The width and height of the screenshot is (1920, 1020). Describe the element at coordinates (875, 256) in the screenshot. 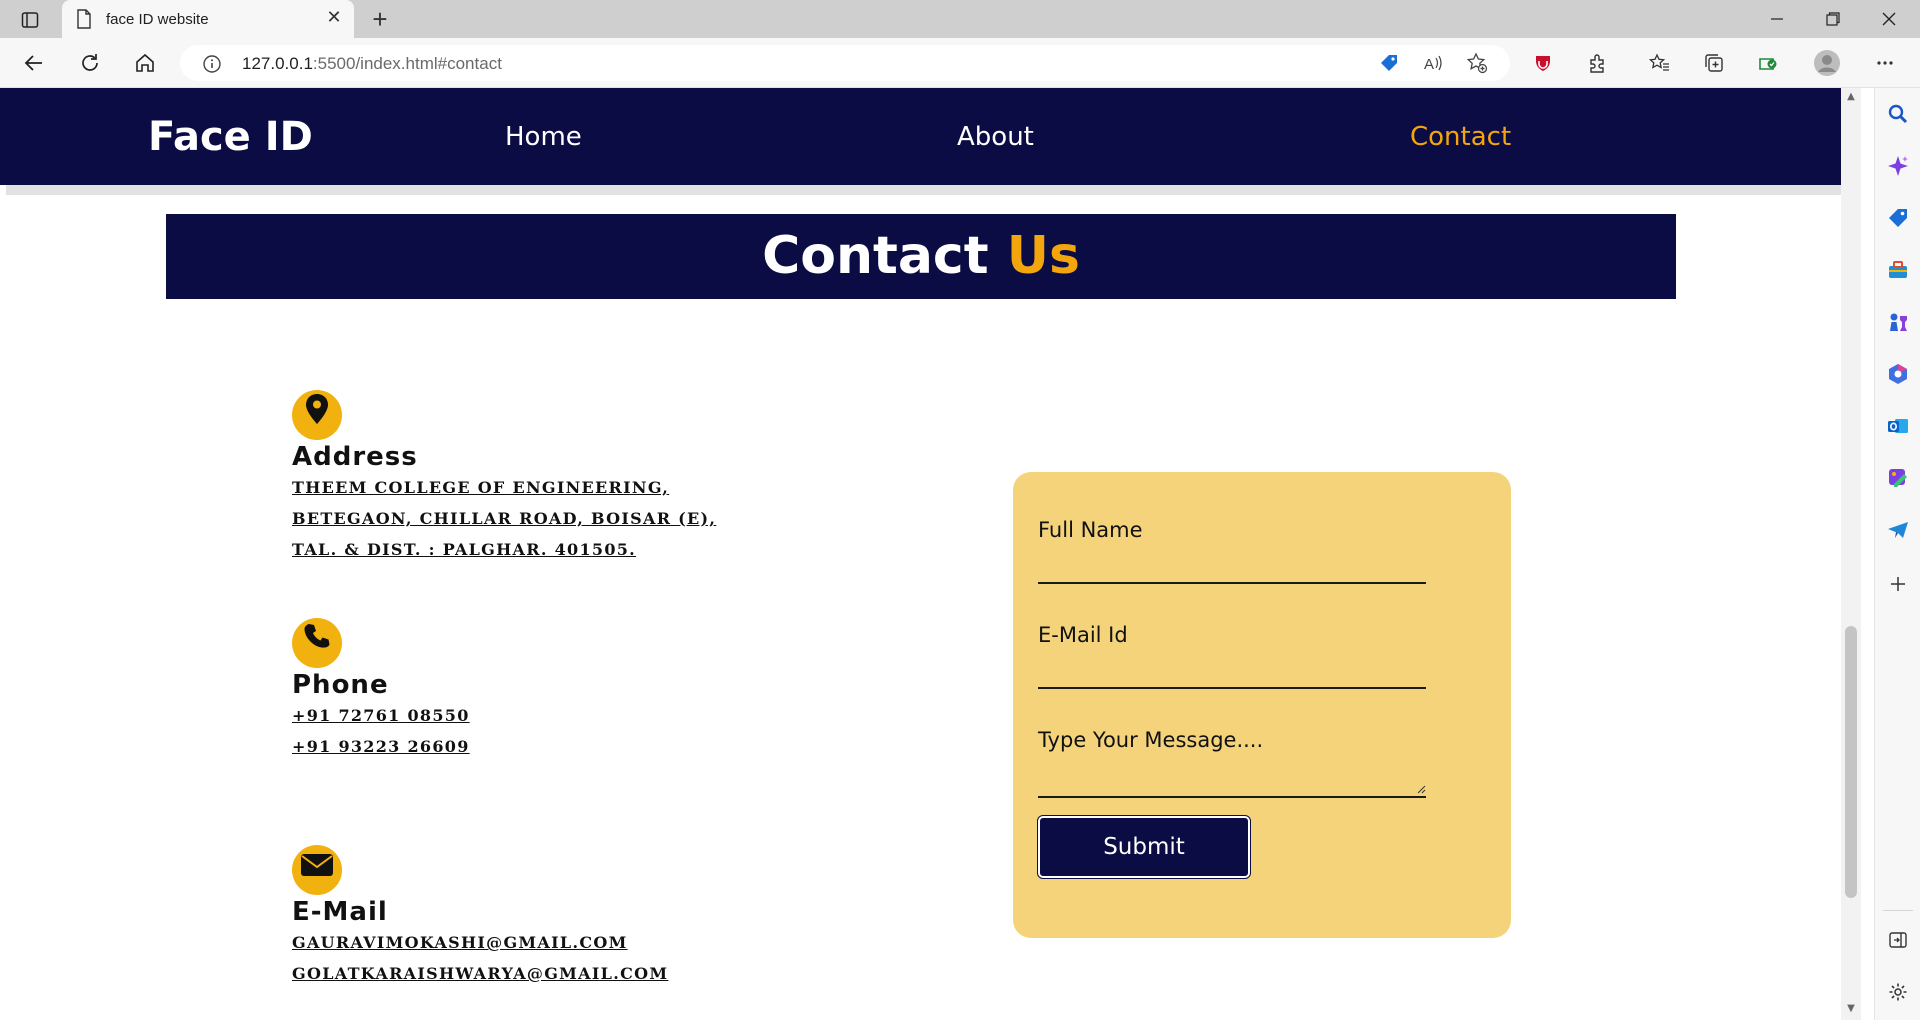

I see `heading-main: Contact` at that location.